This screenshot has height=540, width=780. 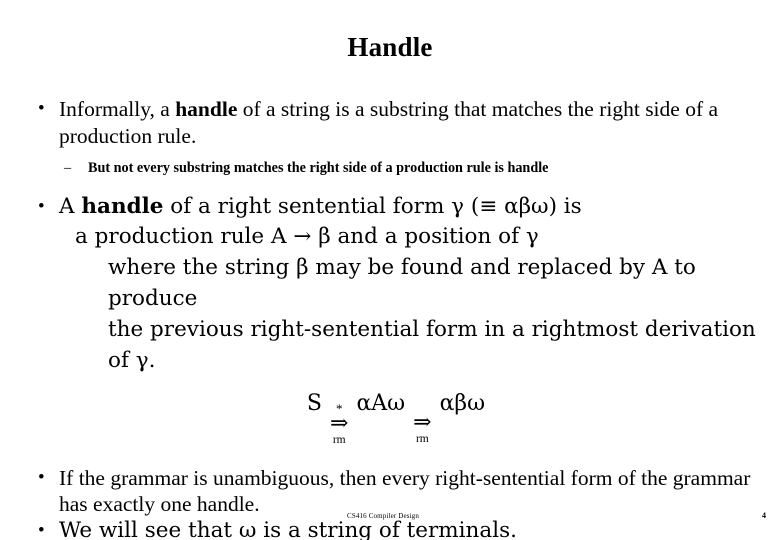 What do you see at coordinates (68, 168) in the screenshot?
I see `dash-marker-icon: –` at bounding box center [68, 168].